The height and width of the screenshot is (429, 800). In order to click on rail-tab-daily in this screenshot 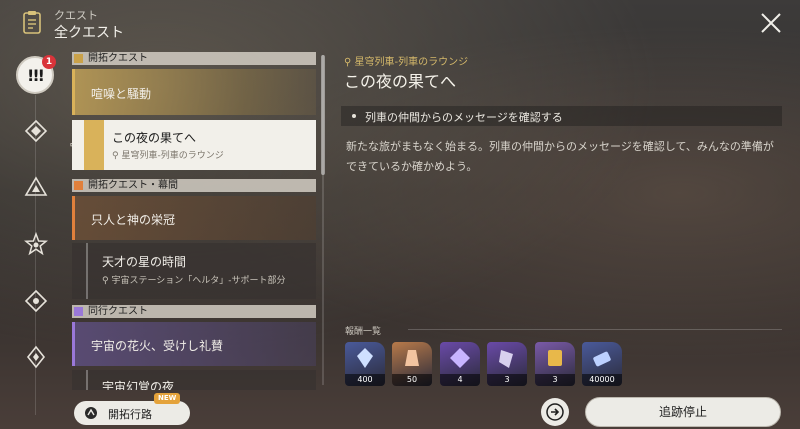, I will do `click(36, 357)`.